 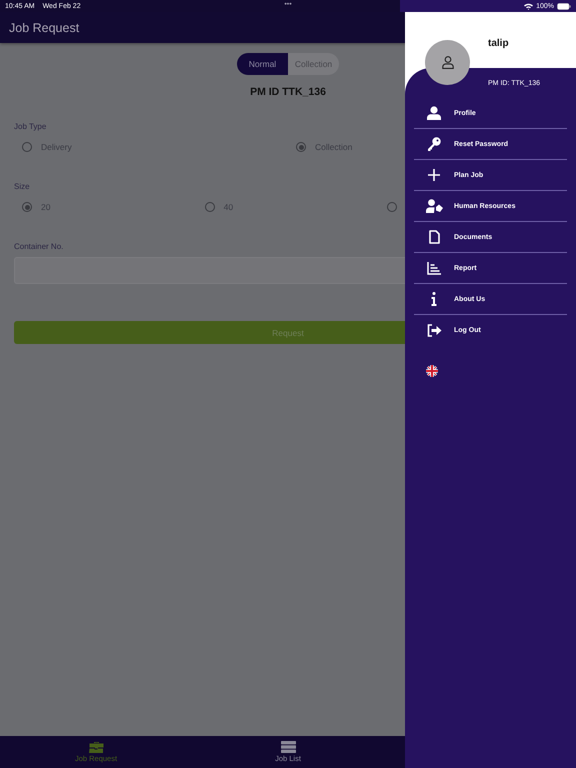 What do you see at coordinates (209, 270) in the screenshot?
I see `container-input` at bounding box center [209, 270].